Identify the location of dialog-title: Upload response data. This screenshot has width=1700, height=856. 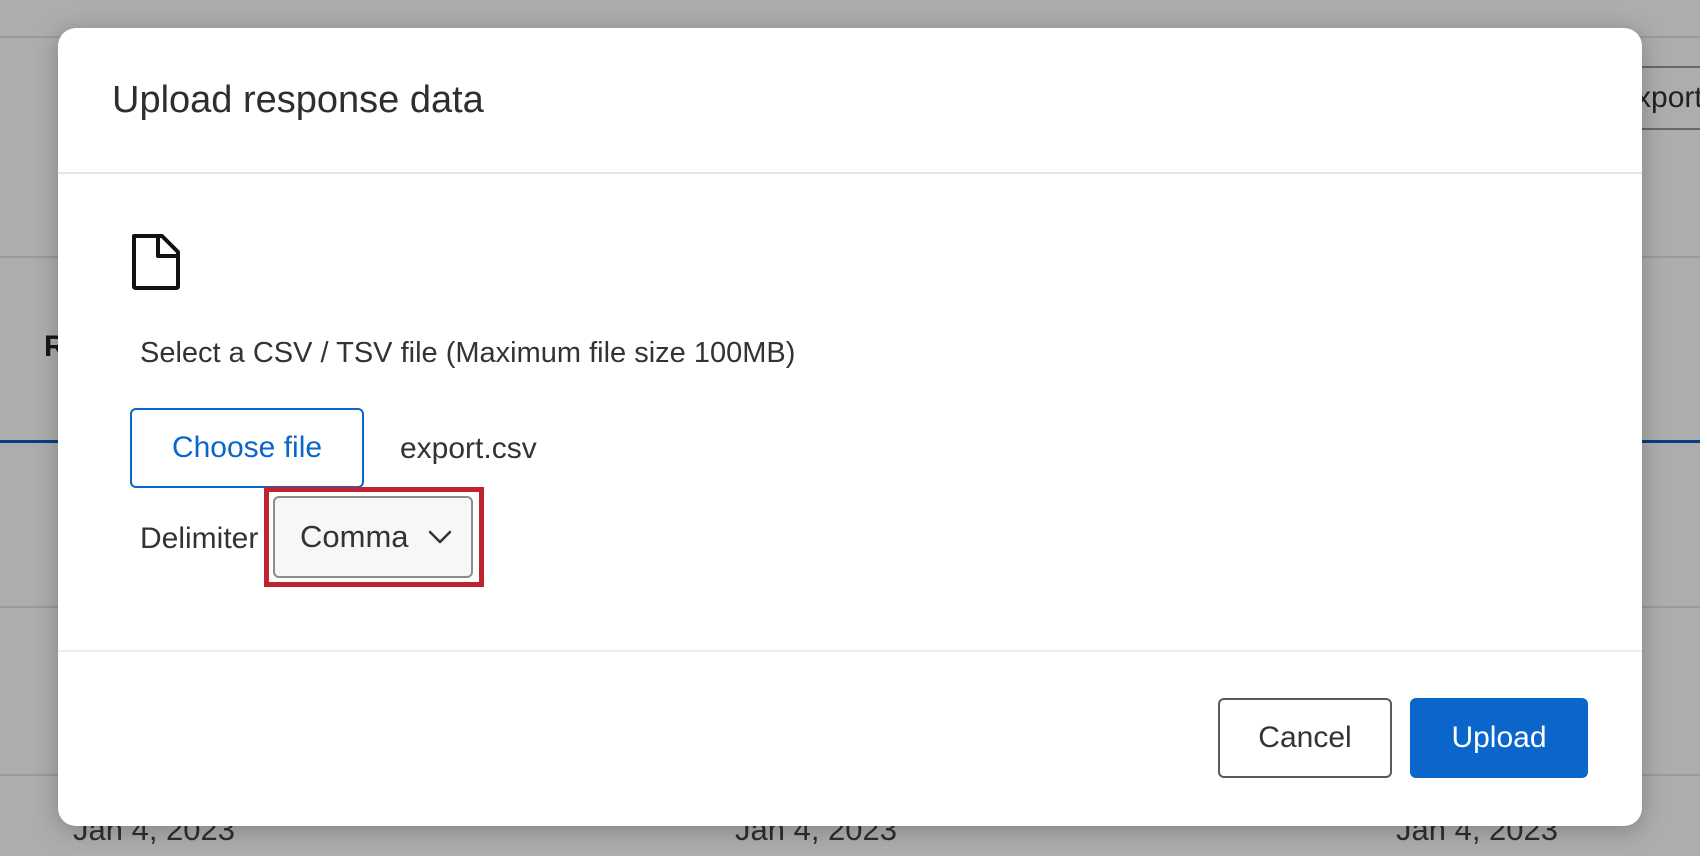
(298, 99).